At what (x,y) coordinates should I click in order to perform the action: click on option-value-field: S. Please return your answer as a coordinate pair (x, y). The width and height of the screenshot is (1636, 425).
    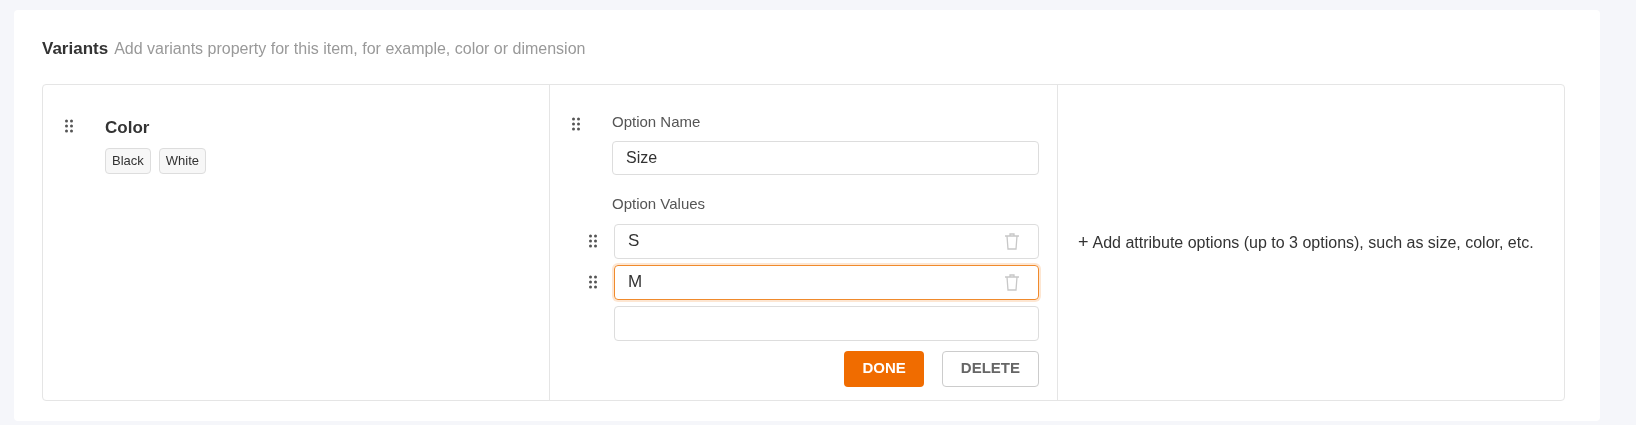
    Looking at the image, I should click on (826, 241).